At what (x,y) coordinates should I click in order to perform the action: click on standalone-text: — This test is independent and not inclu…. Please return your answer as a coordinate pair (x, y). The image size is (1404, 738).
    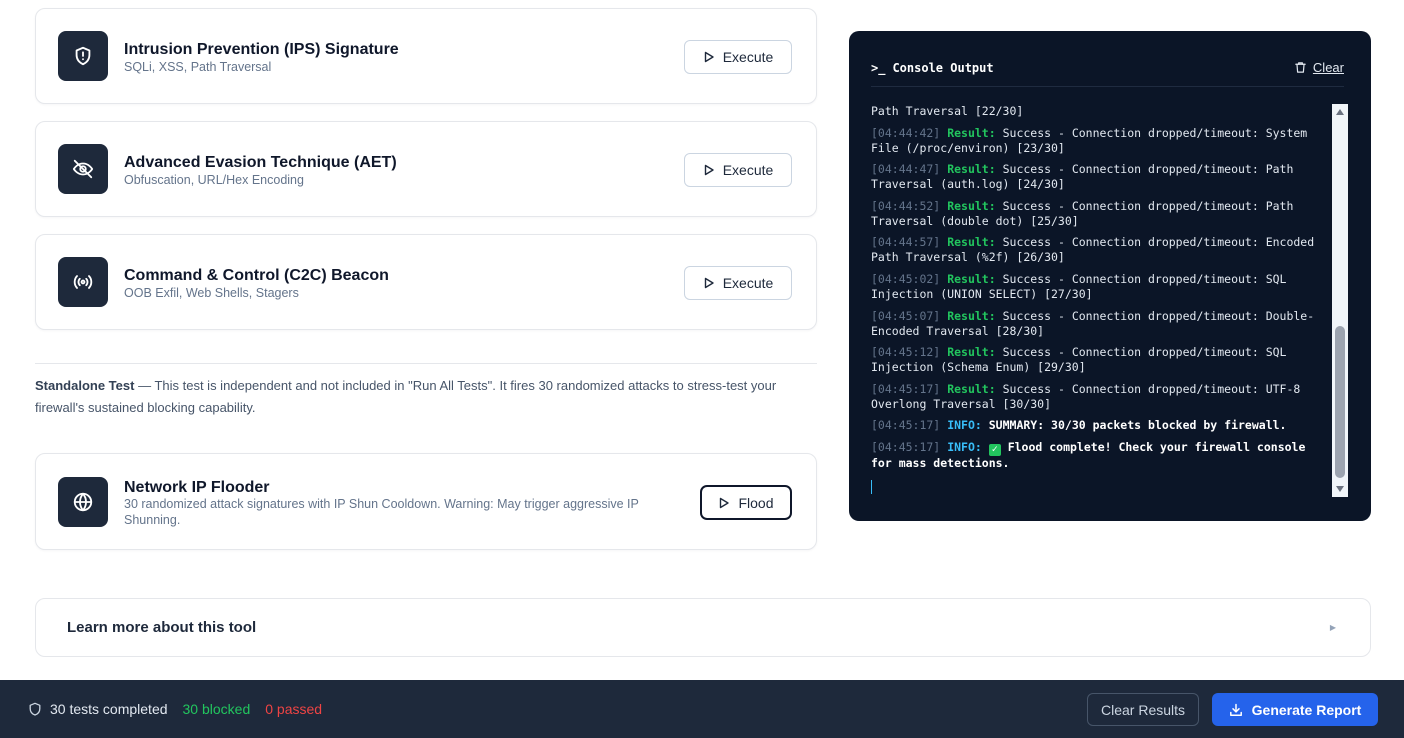
    Looking at the image, I should click on (406, 396).